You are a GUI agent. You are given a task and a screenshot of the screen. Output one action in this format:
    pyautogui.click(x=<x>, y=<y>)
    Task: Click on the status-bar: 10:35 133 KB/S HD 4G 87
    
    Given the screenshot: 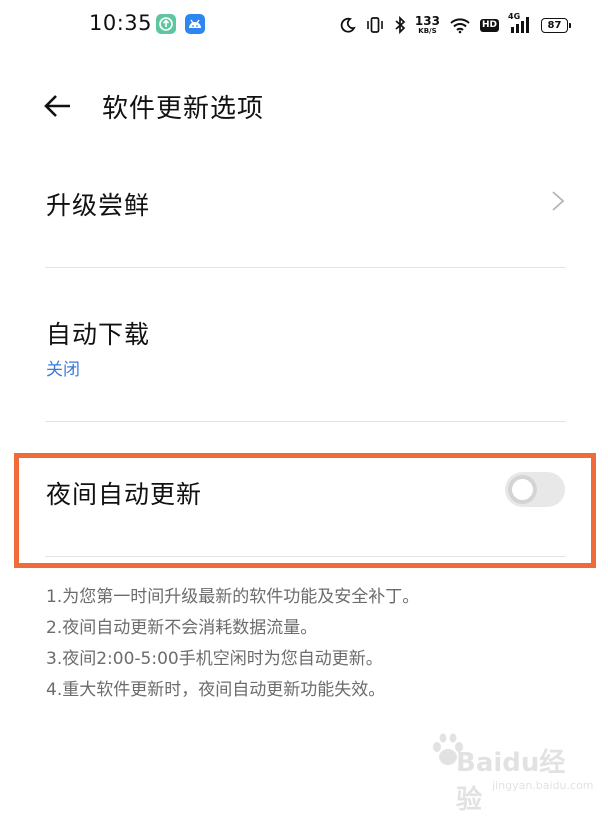 What is the action you would take?
    pyautogui.click(x=304, y=25)
    